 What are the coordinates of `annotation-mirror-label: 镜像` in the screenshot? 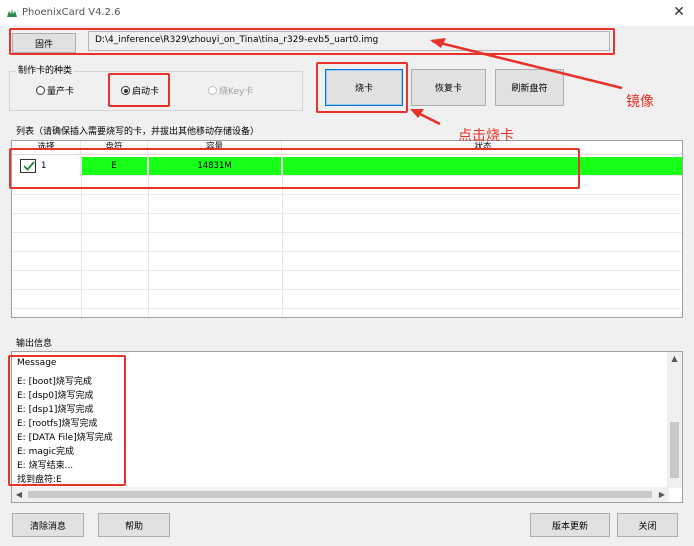 It's located at (640, 102).